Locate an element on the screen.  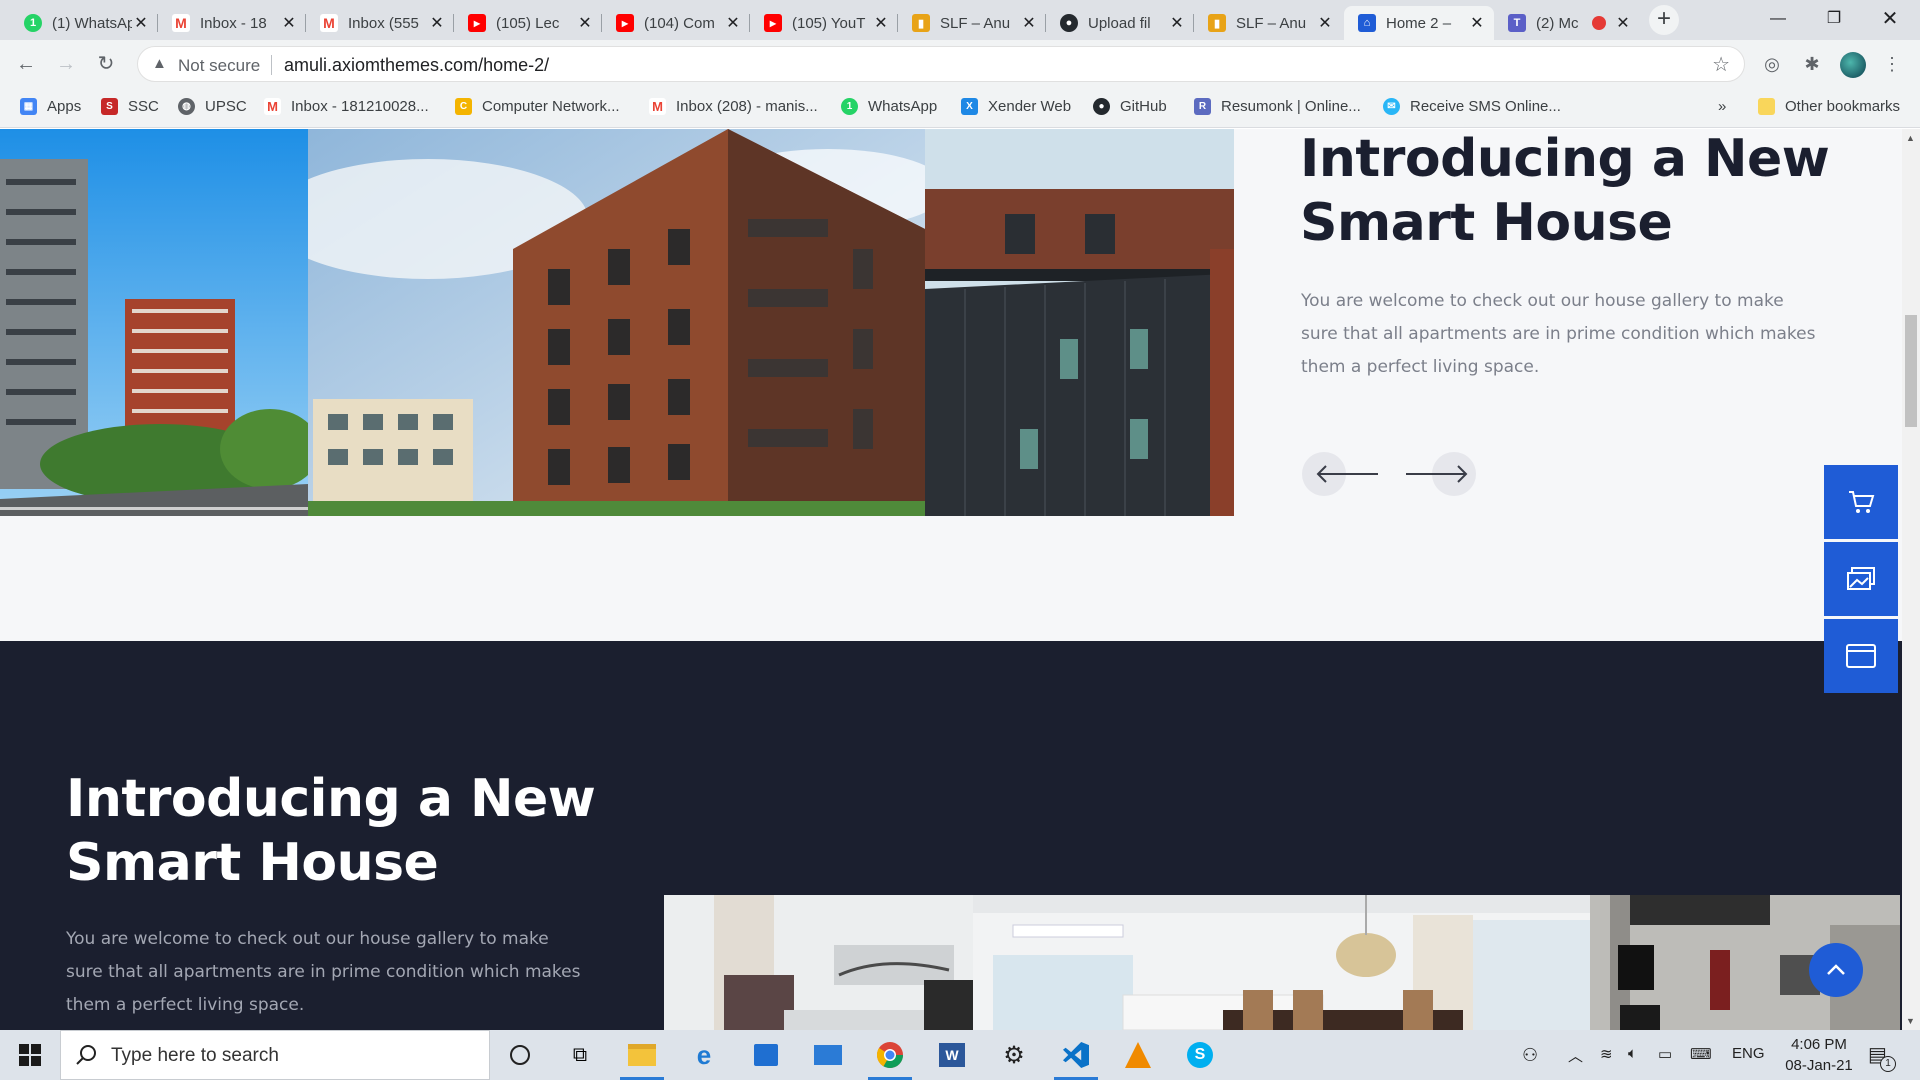
tab-gmail-1: M Inbox - 18 ✕ is located at coordinates (232, 23).